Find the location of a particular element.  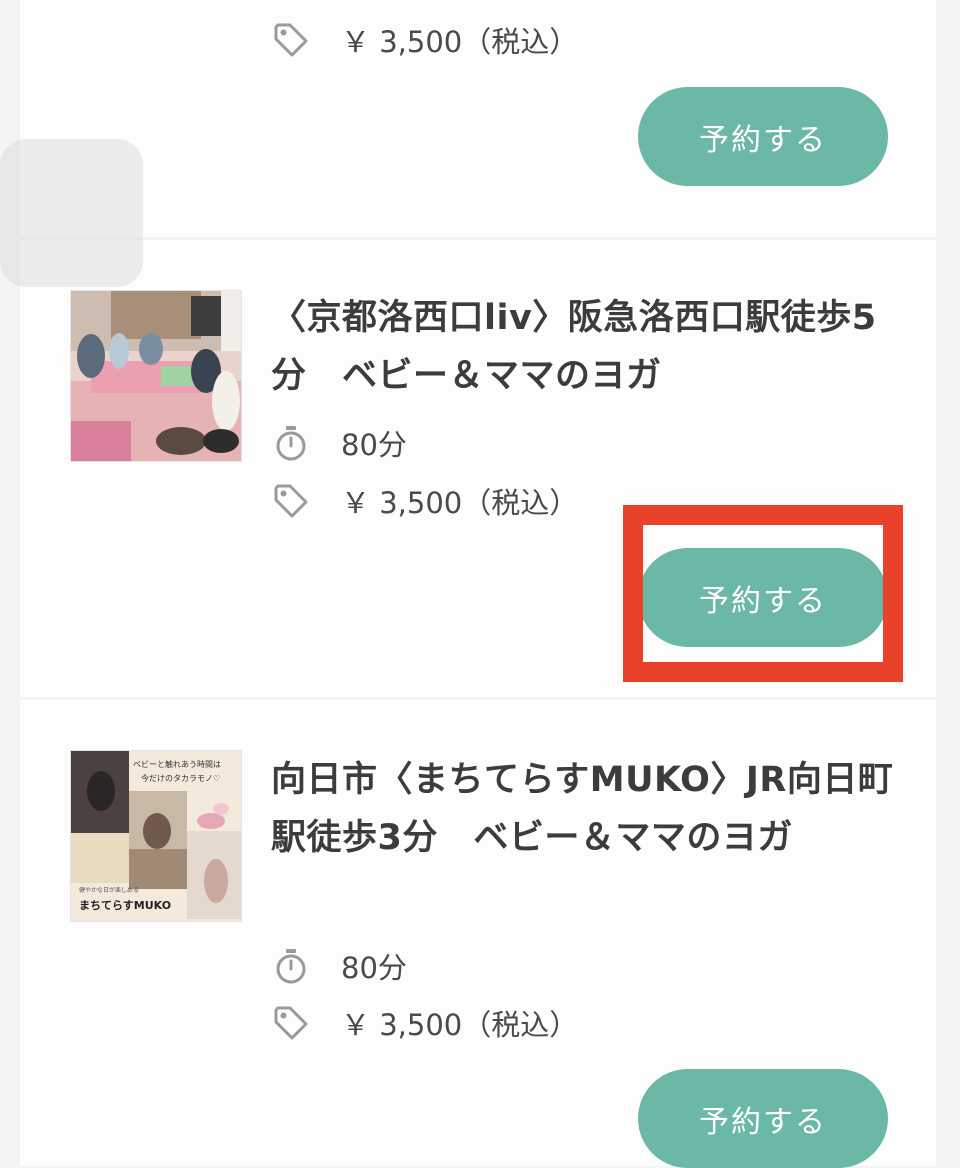

class-title: 〈京都洛西口liv〉阪急洛西口駅徒歩5分 ベビー＆ママのヨガ is located at coordinates (586, 347).